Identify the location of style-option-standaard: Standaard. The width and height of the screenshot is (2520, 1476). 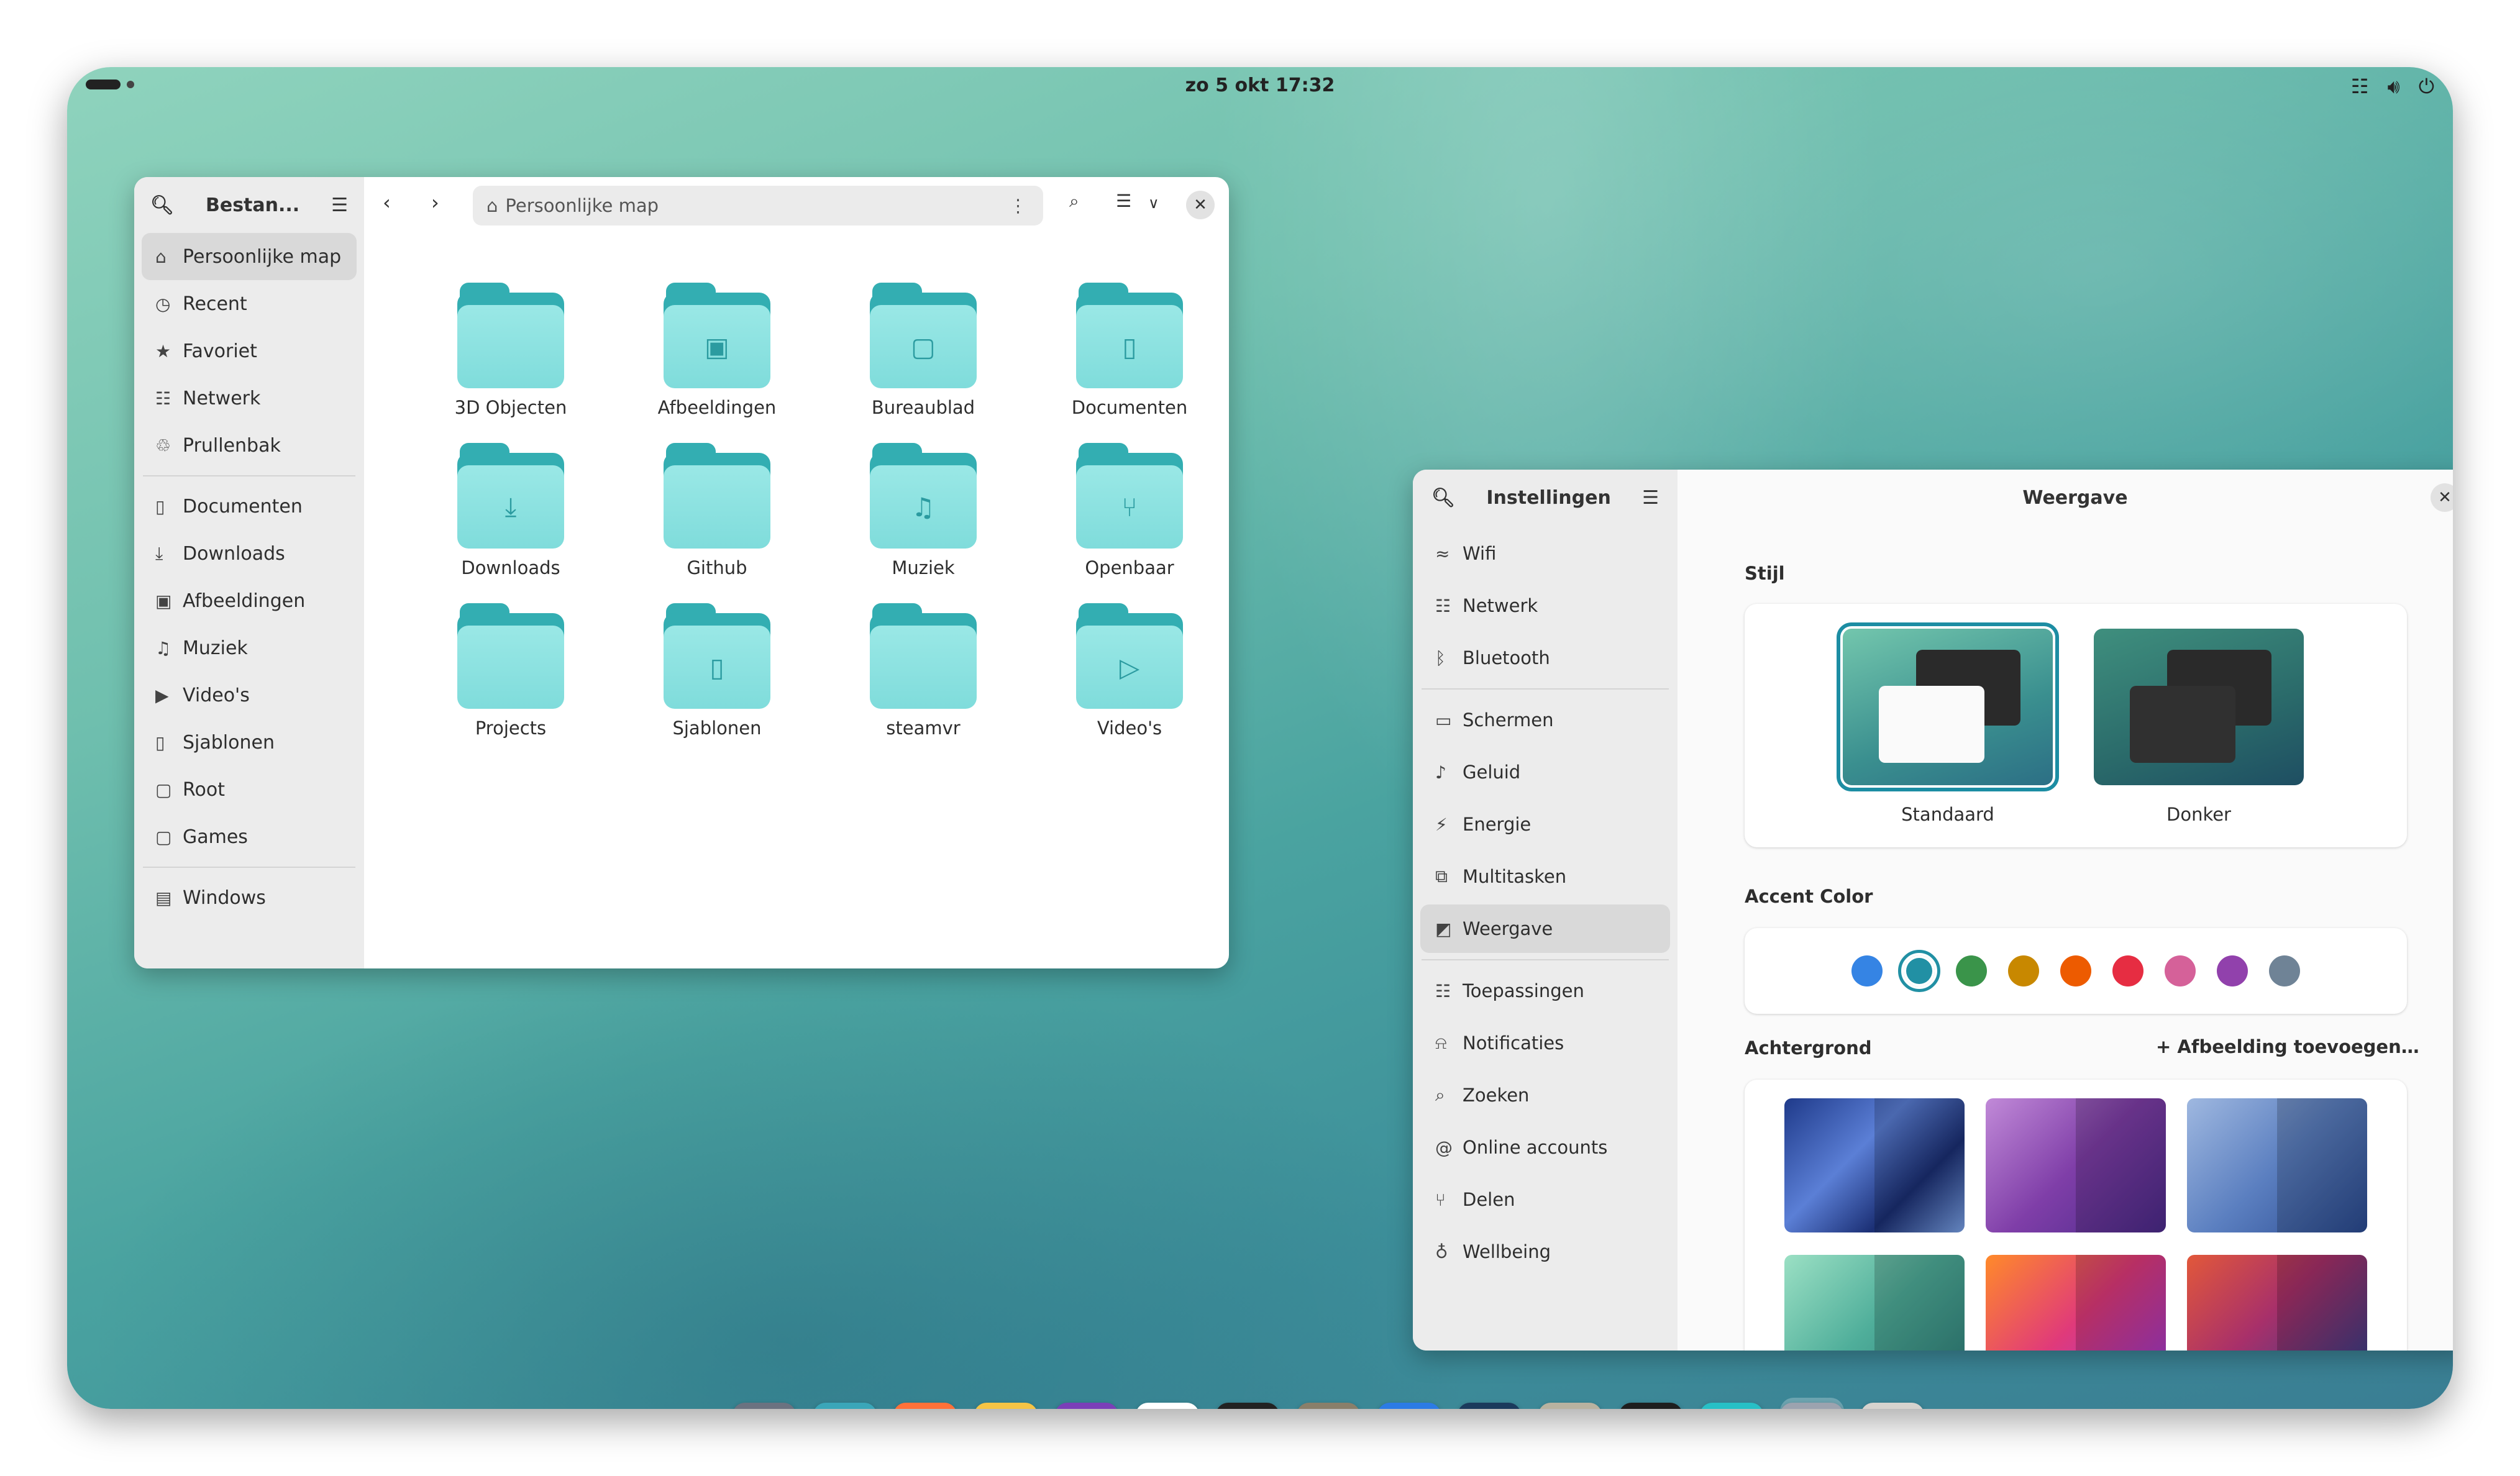
(1948, 723).